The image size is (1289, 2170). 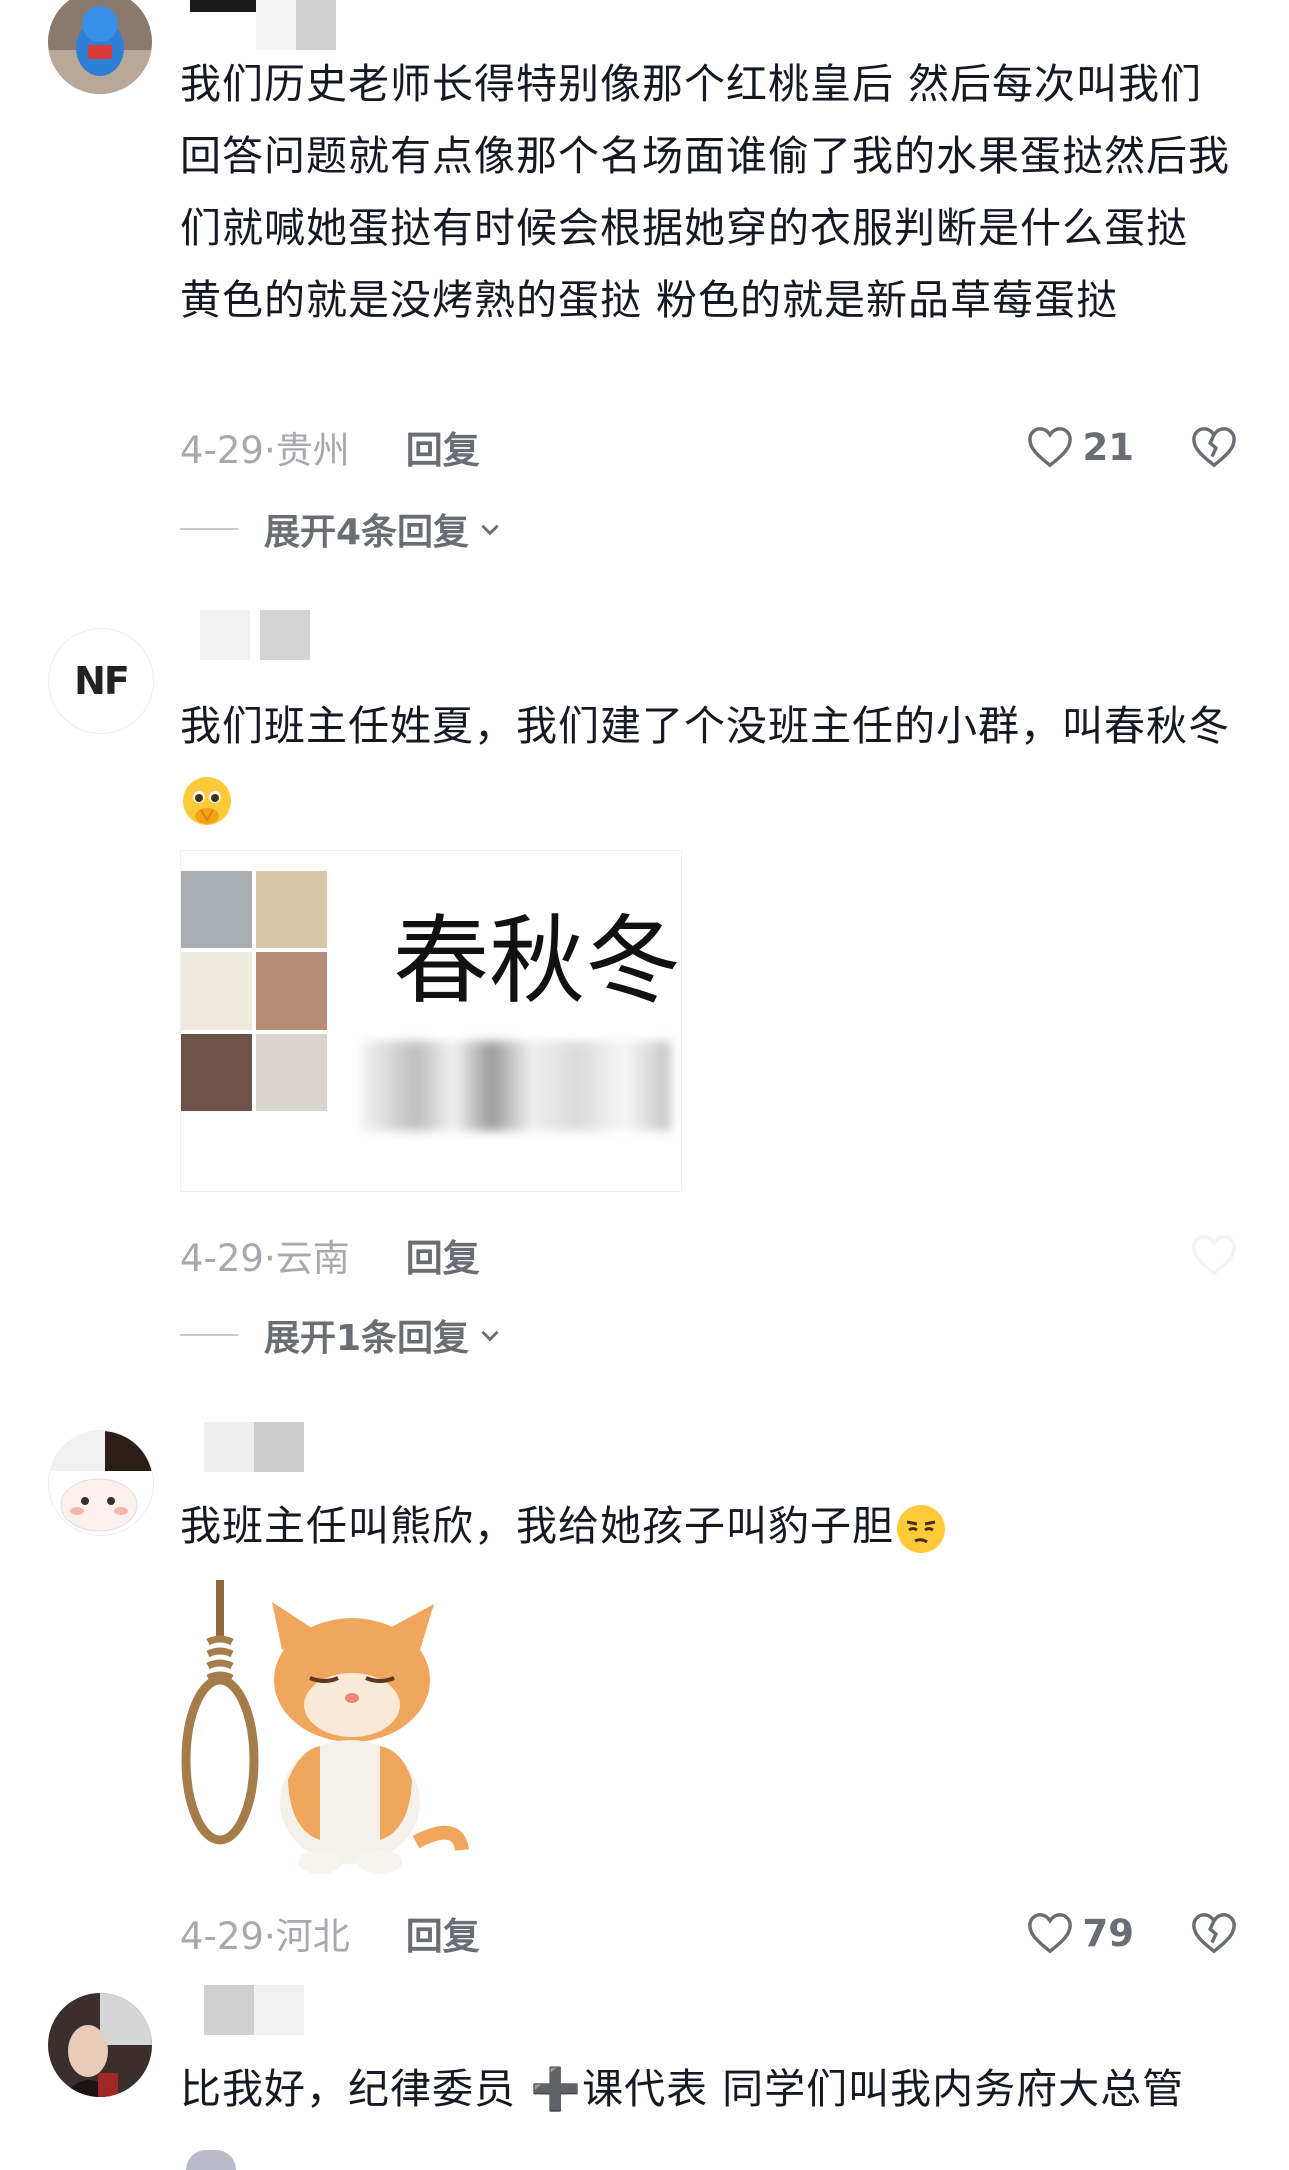 I want to click on group-chat-card: 春秋冬, so click(x=431, y=1021).